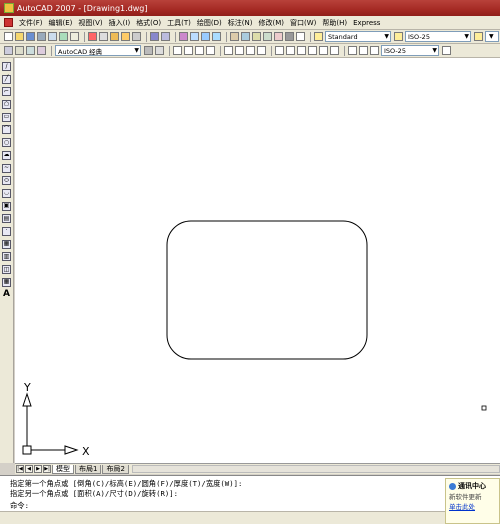 The image size is (500, 524). Describe the element at coordinates (183, 36) in the screenshot. I see `pan-icon` at that location.